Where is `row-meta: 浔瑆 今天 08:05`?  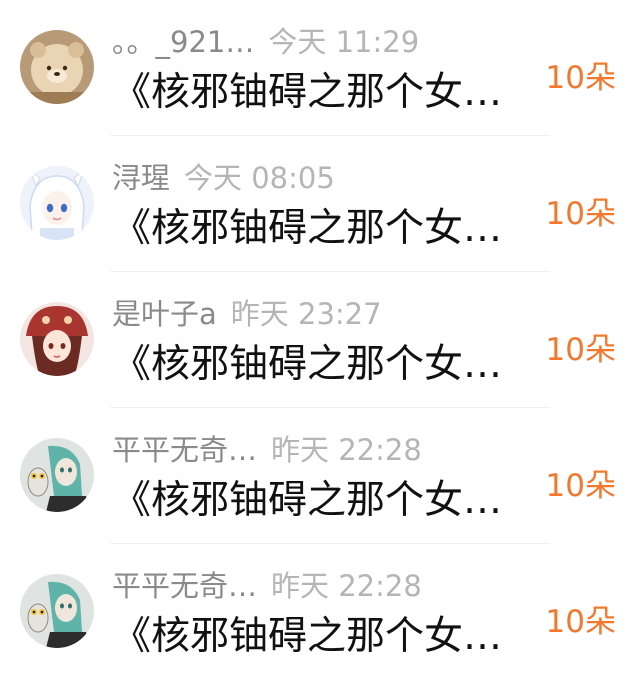
row-meta: 浔瑆 今天 08:05 is located at coordinates (223, 178).